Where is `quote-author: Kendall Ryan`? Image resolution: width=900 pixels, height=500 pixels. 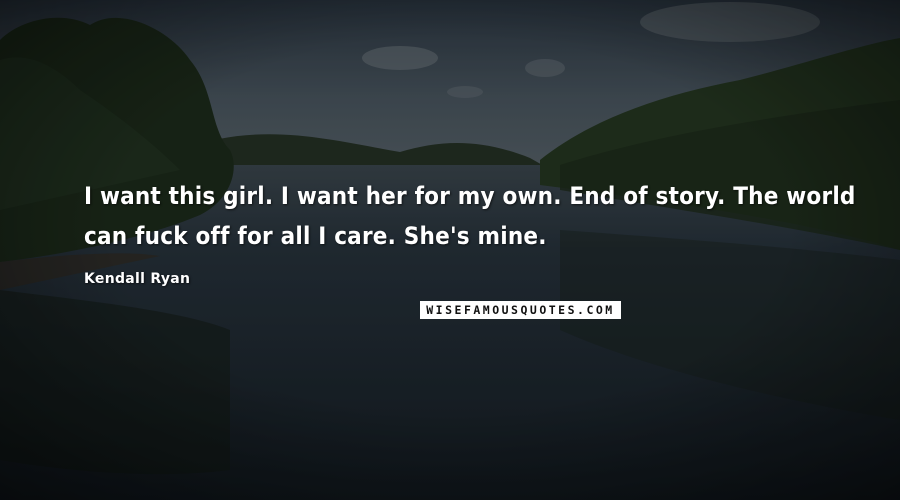
quote-author: Kendall Ryan is located at coordinates (137, 279).